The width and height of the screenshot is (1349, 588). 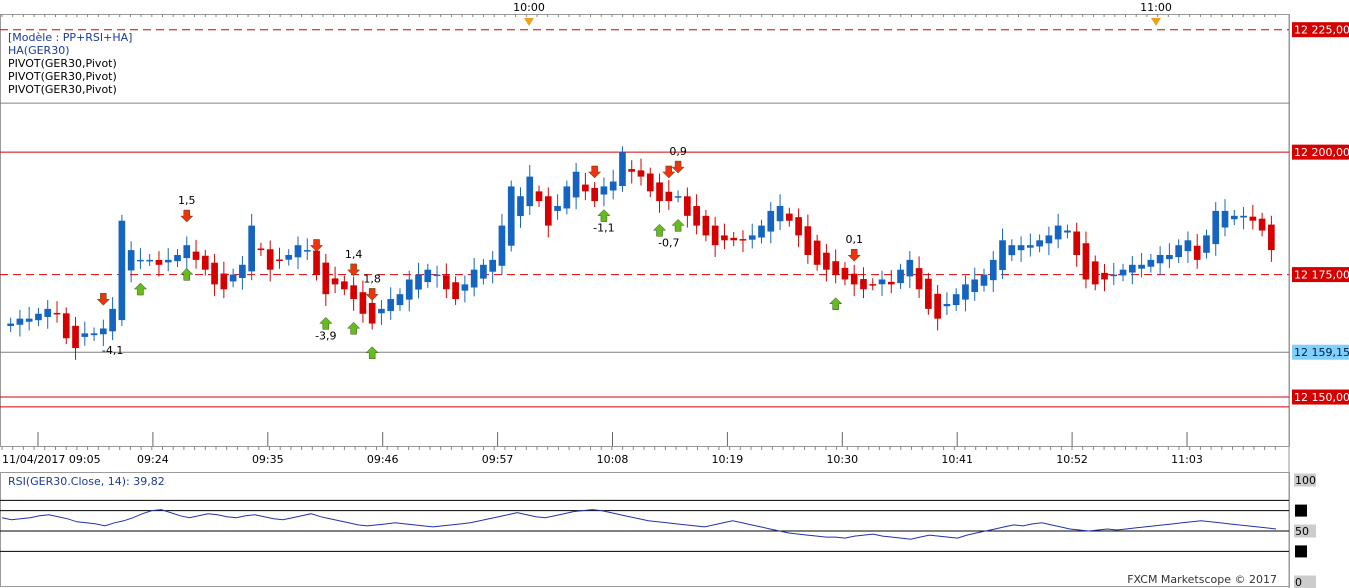 What do you see at coordinates (1202, 579) in the screenshot?
I see `footer-copyright: FXCM Marketscope © 2017` at bounding box center [1202, 579].